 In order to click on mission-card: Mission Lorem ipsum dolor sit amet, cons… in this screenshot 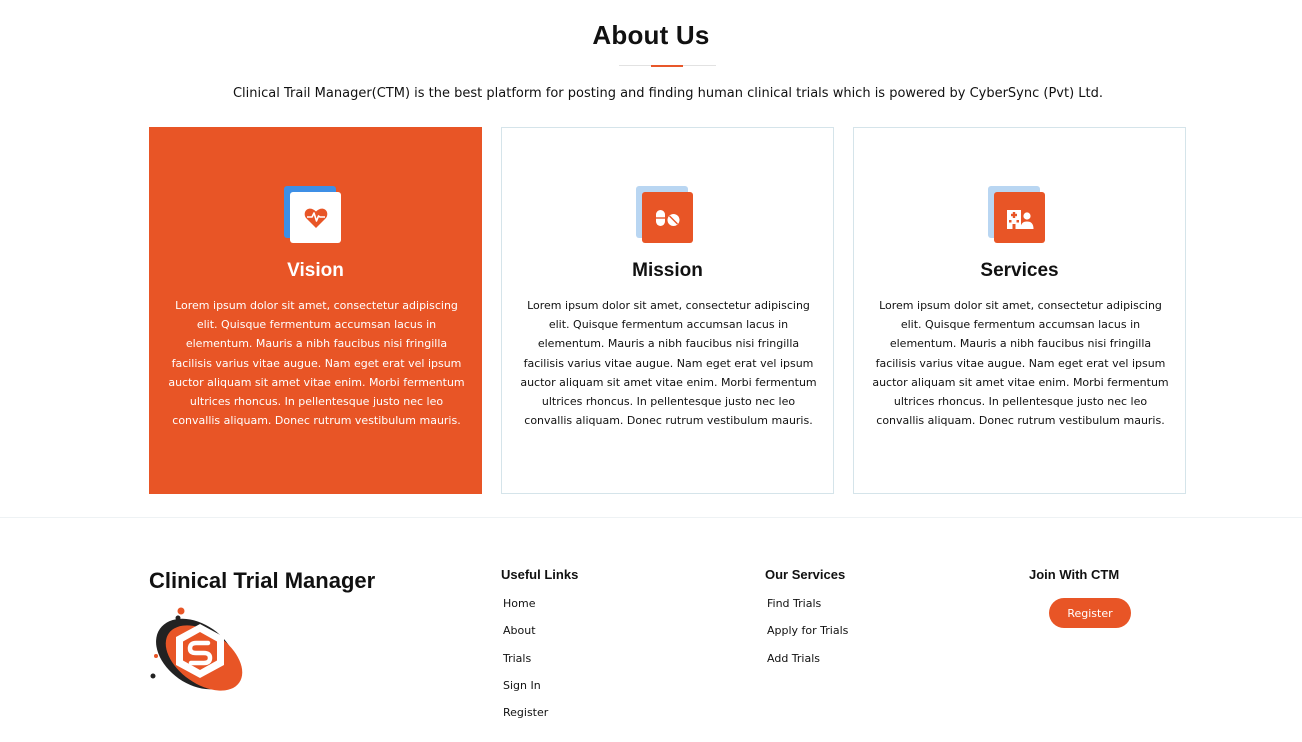, I will do `click(667, 310)`.